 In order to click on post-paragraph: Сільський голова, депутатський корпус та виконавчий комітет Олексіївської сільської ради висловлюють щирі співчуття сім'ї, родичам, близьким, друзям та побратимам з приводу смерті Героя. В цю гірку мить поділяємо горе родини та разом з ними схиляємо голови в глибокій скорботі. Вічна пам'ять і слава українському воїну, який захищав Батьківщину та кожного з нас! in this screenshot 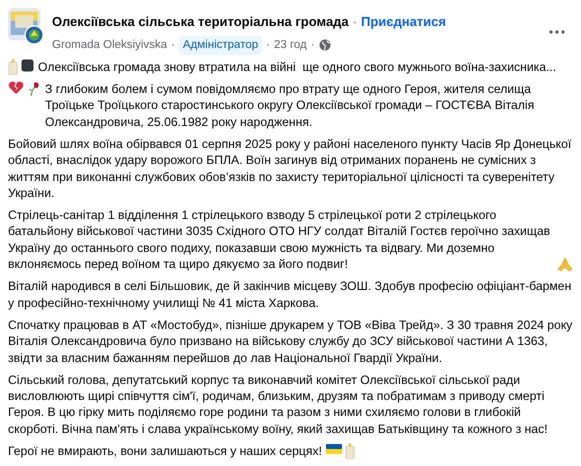, I will do `click(278, 404)`.